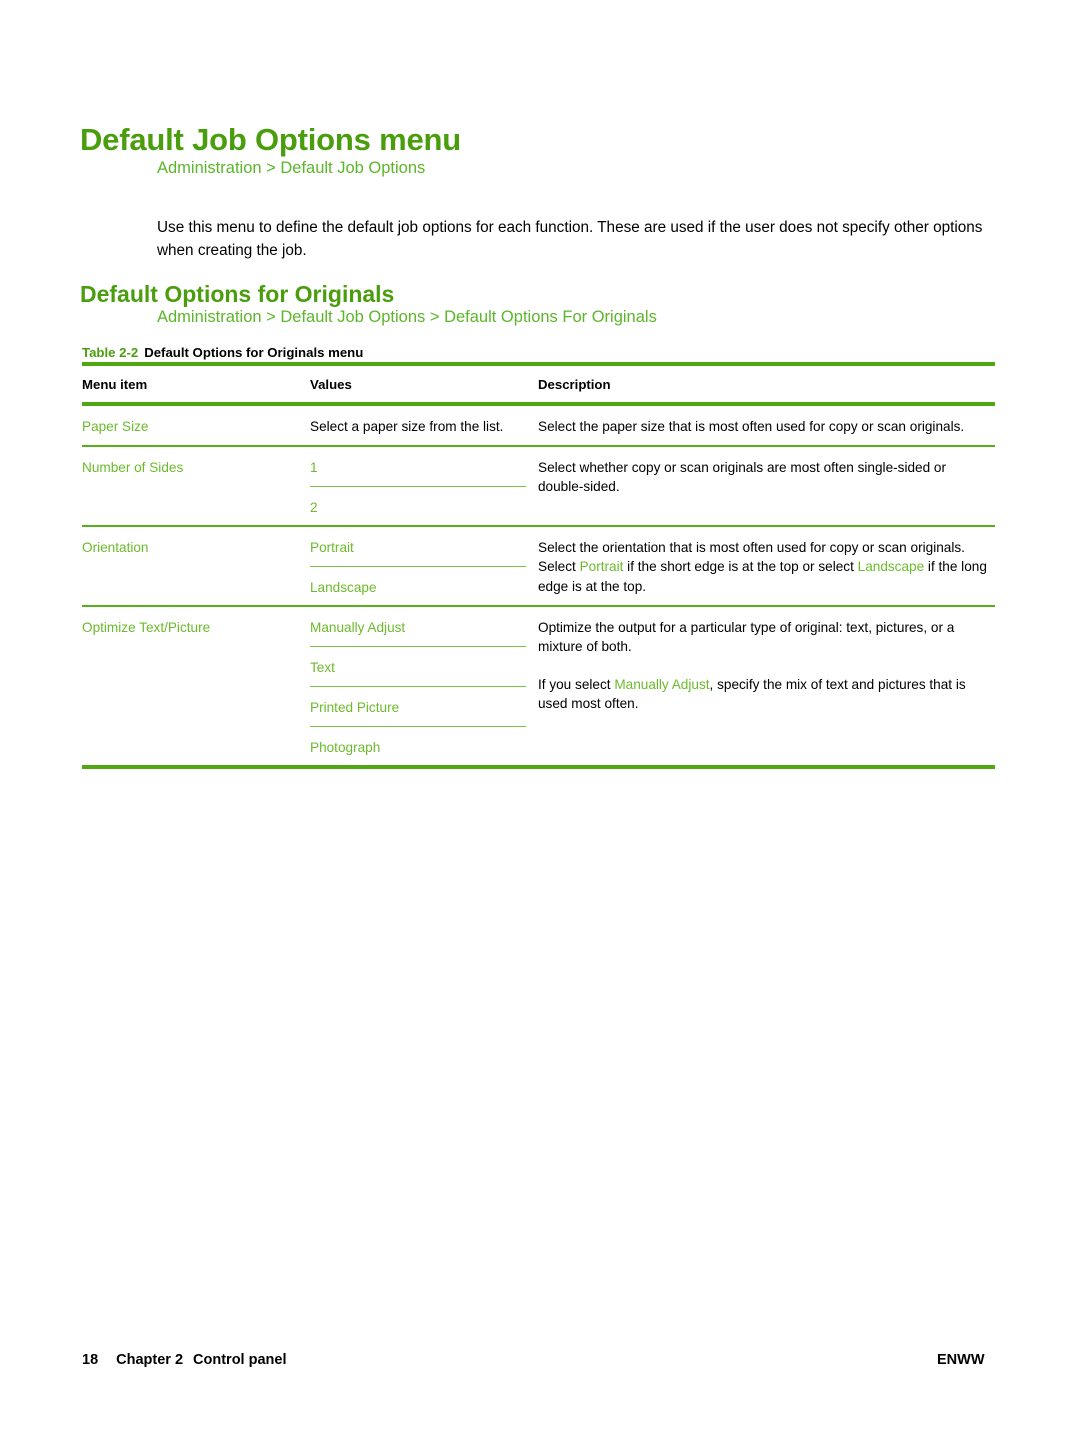 The image size is (1080, 1437). Describe the element at coordinates (343, 587) in the screenshot. I see `value-option: Landscape` at that location.